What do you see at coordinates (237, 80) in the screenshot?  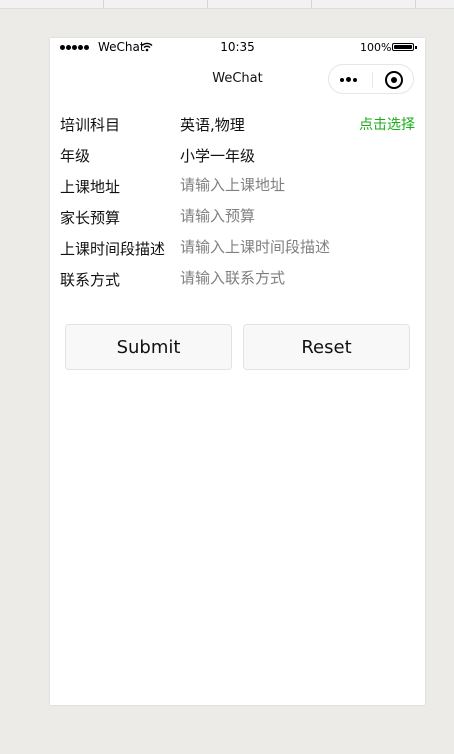 I see `nav-bar: WeChat` at bounding box center [237, 80].